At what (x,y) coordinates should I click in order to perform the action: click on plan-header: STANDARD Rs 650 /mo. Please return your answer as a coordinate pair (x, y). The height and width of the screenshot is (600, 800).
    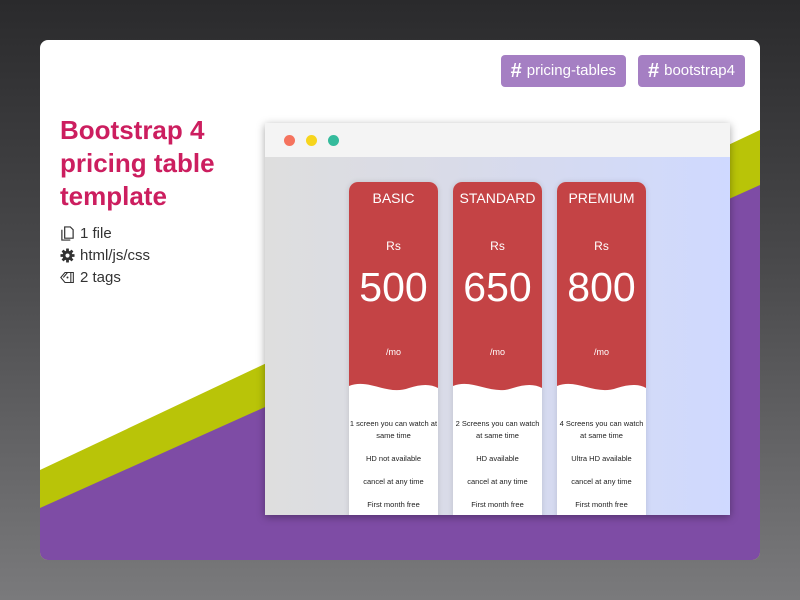
    Looking at the image, I should click on (497, 293).